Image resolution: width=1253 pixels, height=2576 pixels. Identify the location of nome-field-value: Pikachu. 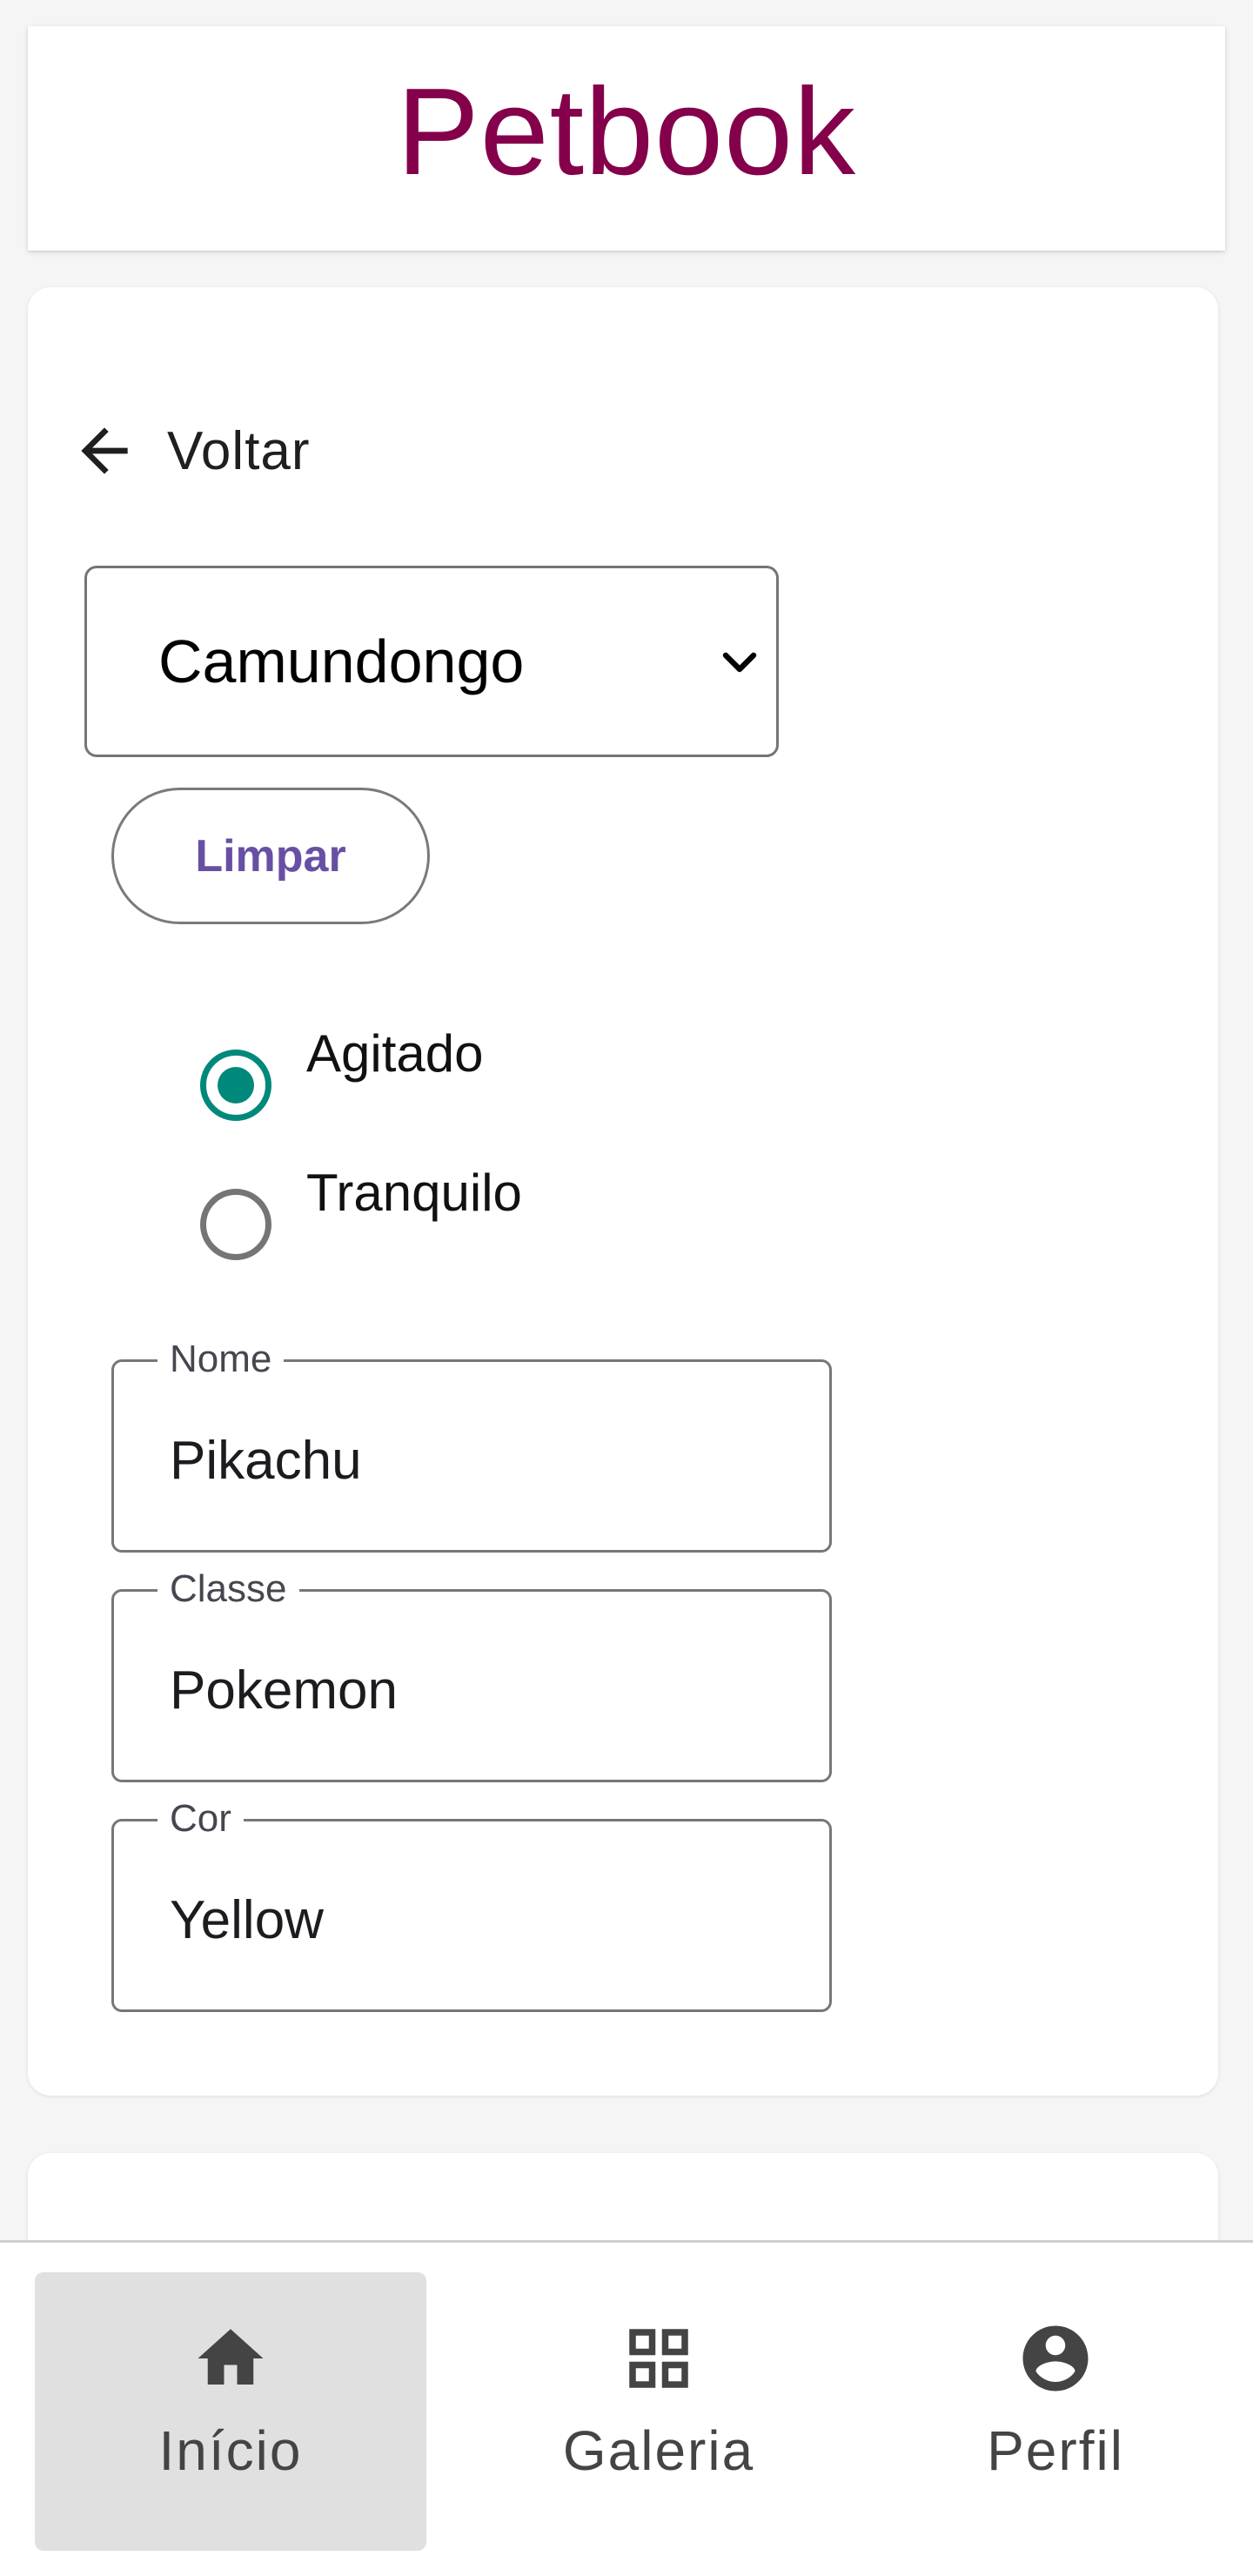
(266, 1461).